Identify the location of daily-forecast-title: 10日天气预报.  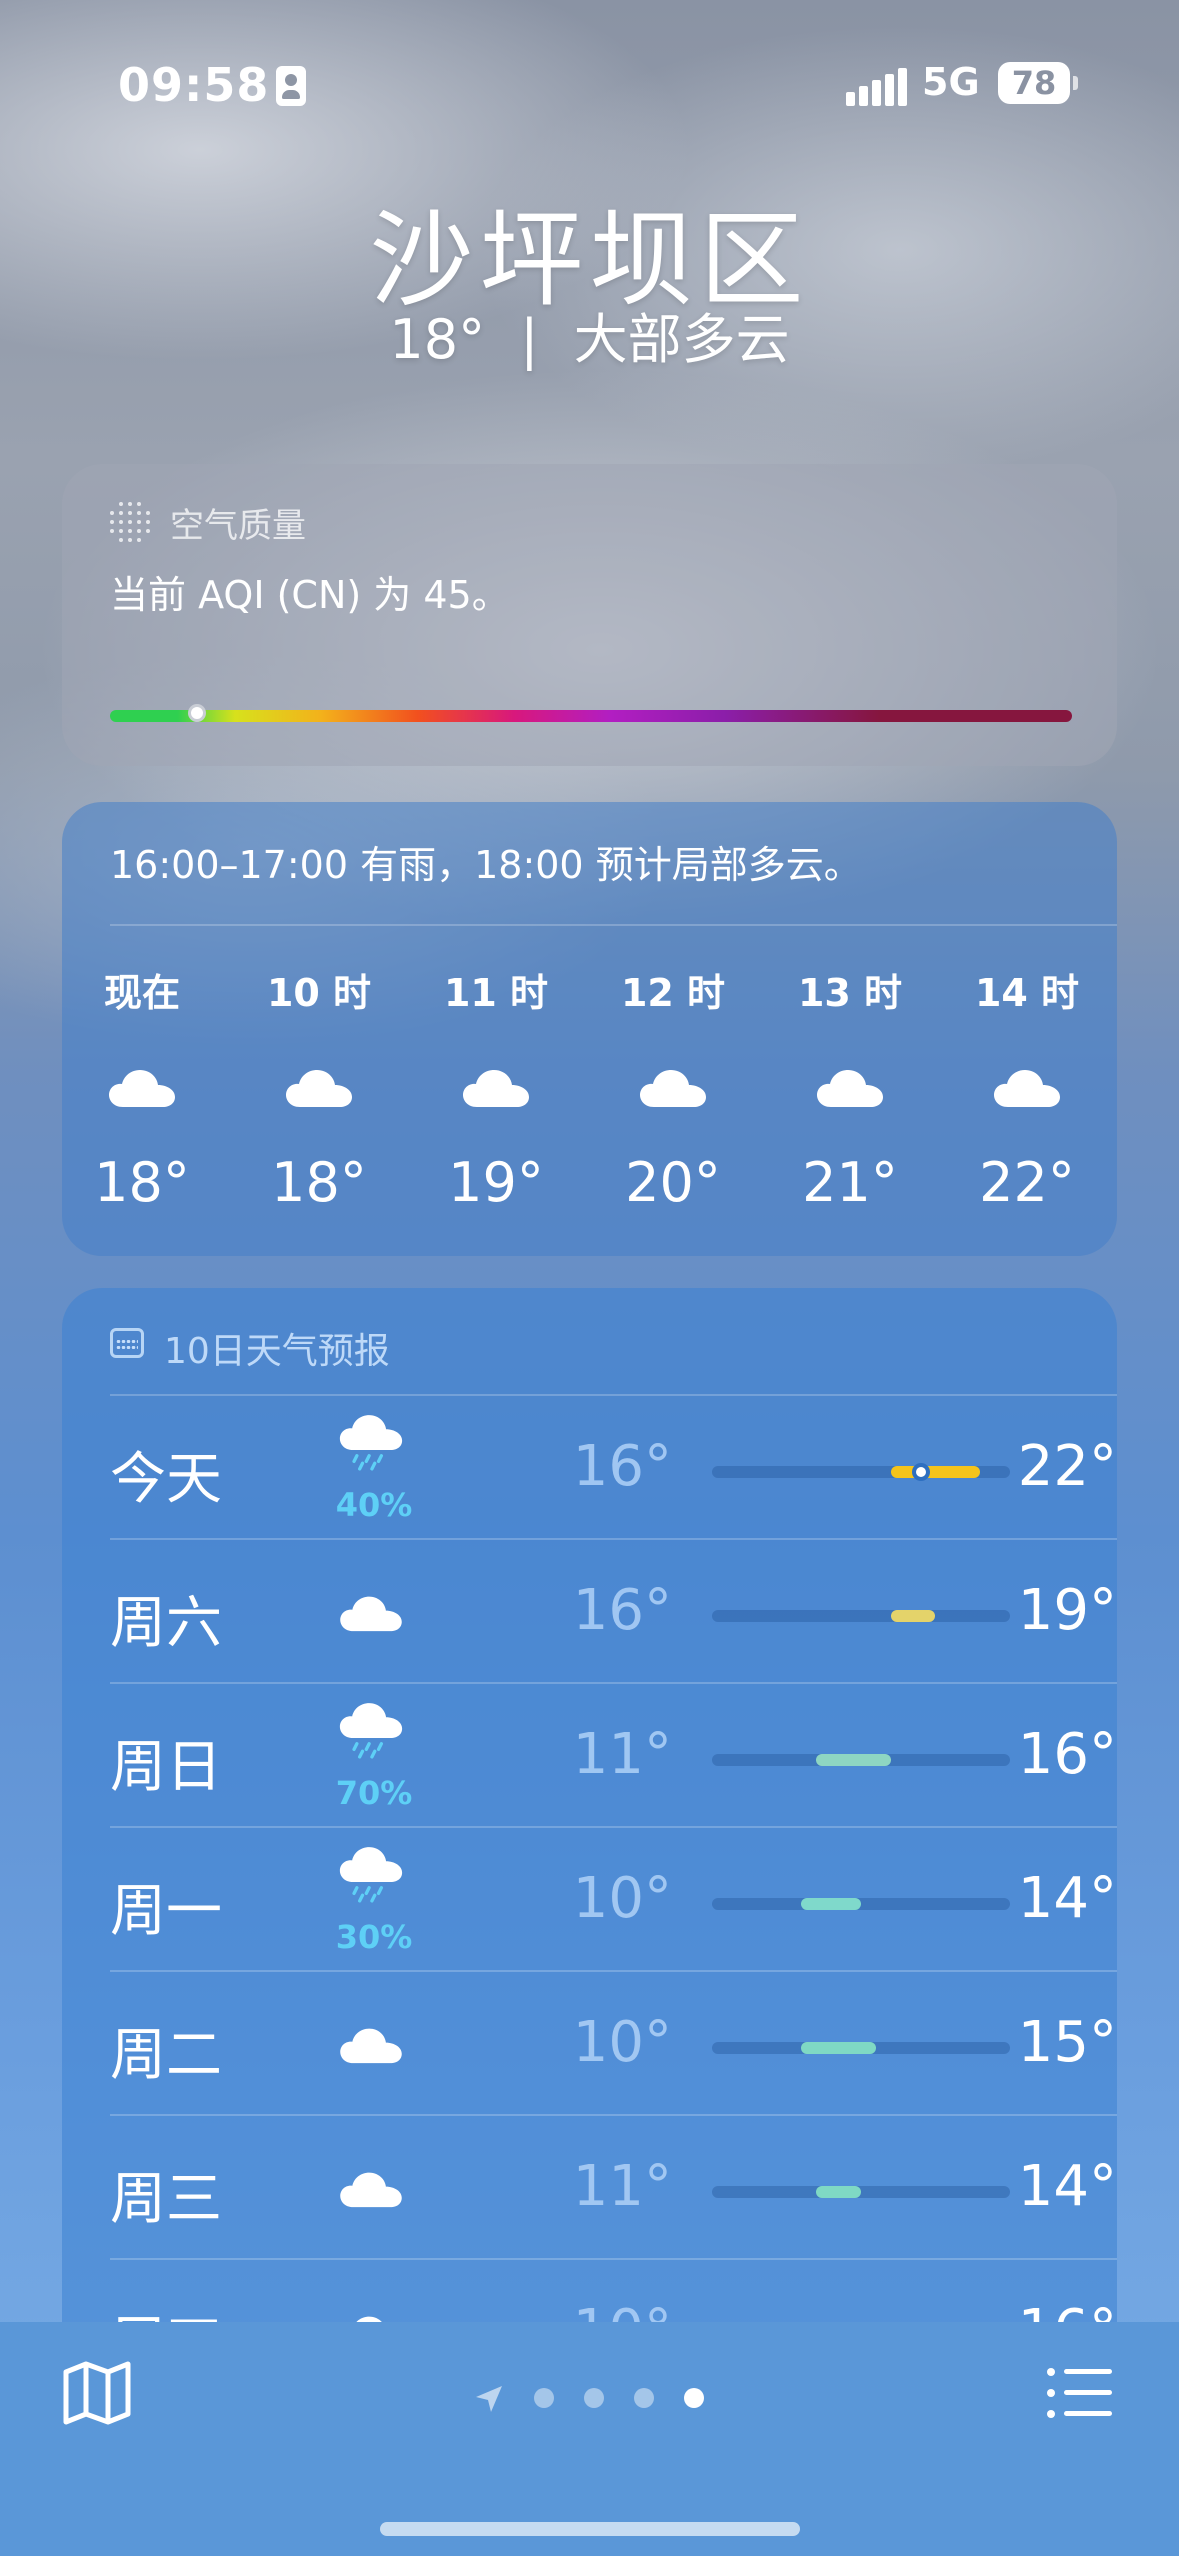
(277, 1351).